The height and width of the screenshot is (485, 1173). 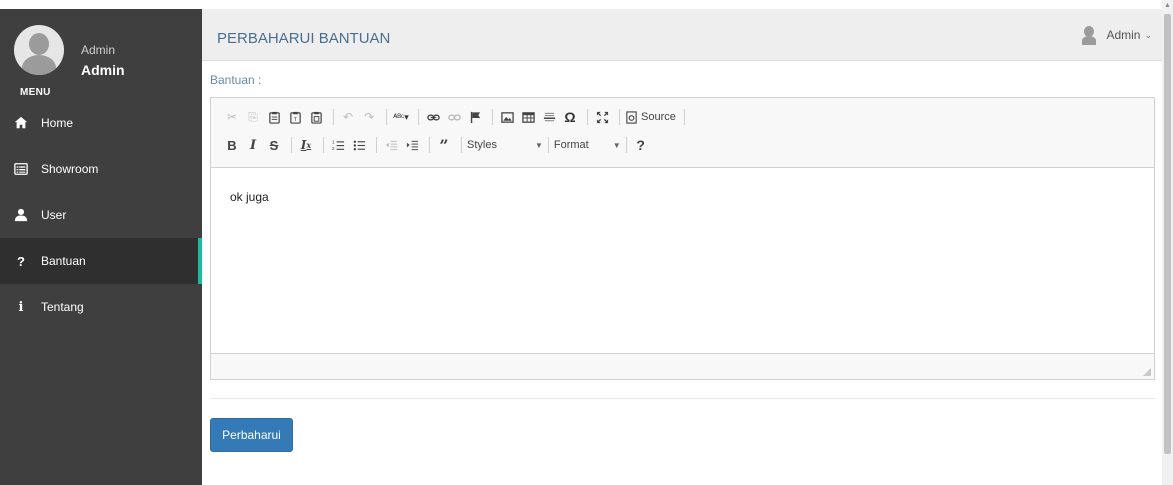 I want to click on table-icon, so click(x=528, y=117).